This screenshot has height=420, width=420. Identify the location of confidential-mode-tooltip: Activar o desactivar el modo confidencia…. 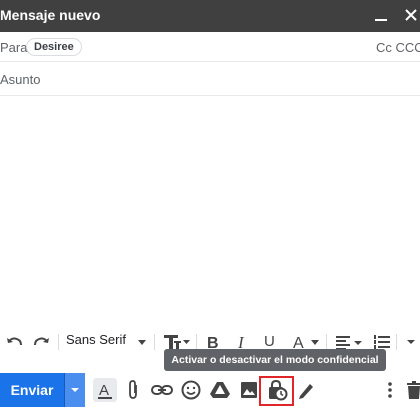
(275, 360).